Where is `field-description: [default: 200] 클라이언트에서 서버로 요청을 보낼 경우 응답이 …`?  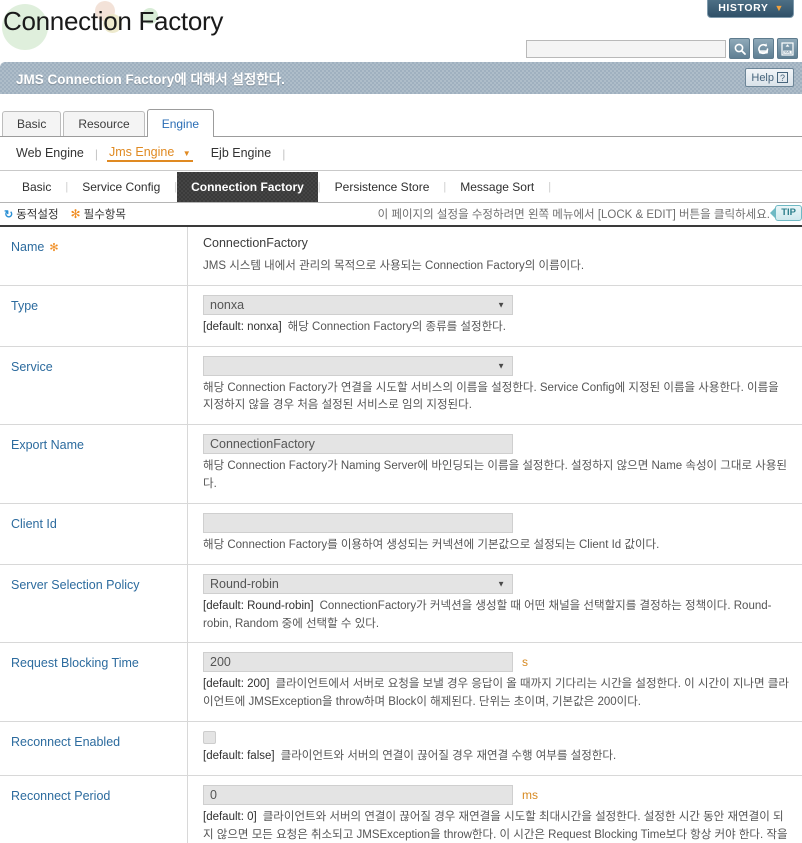 field-description: [default: 200] 클라이언트에서 서버로 요청을 보낼 경우 응답이 … is located at coordinates (497, 694).